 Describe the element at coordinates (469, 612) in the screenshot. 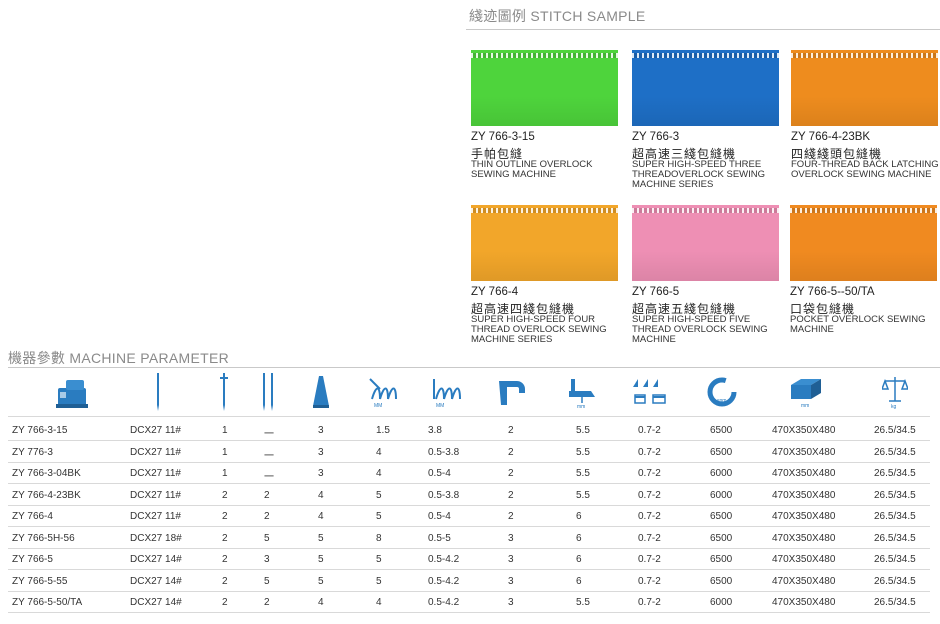

I see `row-divider` at that location.